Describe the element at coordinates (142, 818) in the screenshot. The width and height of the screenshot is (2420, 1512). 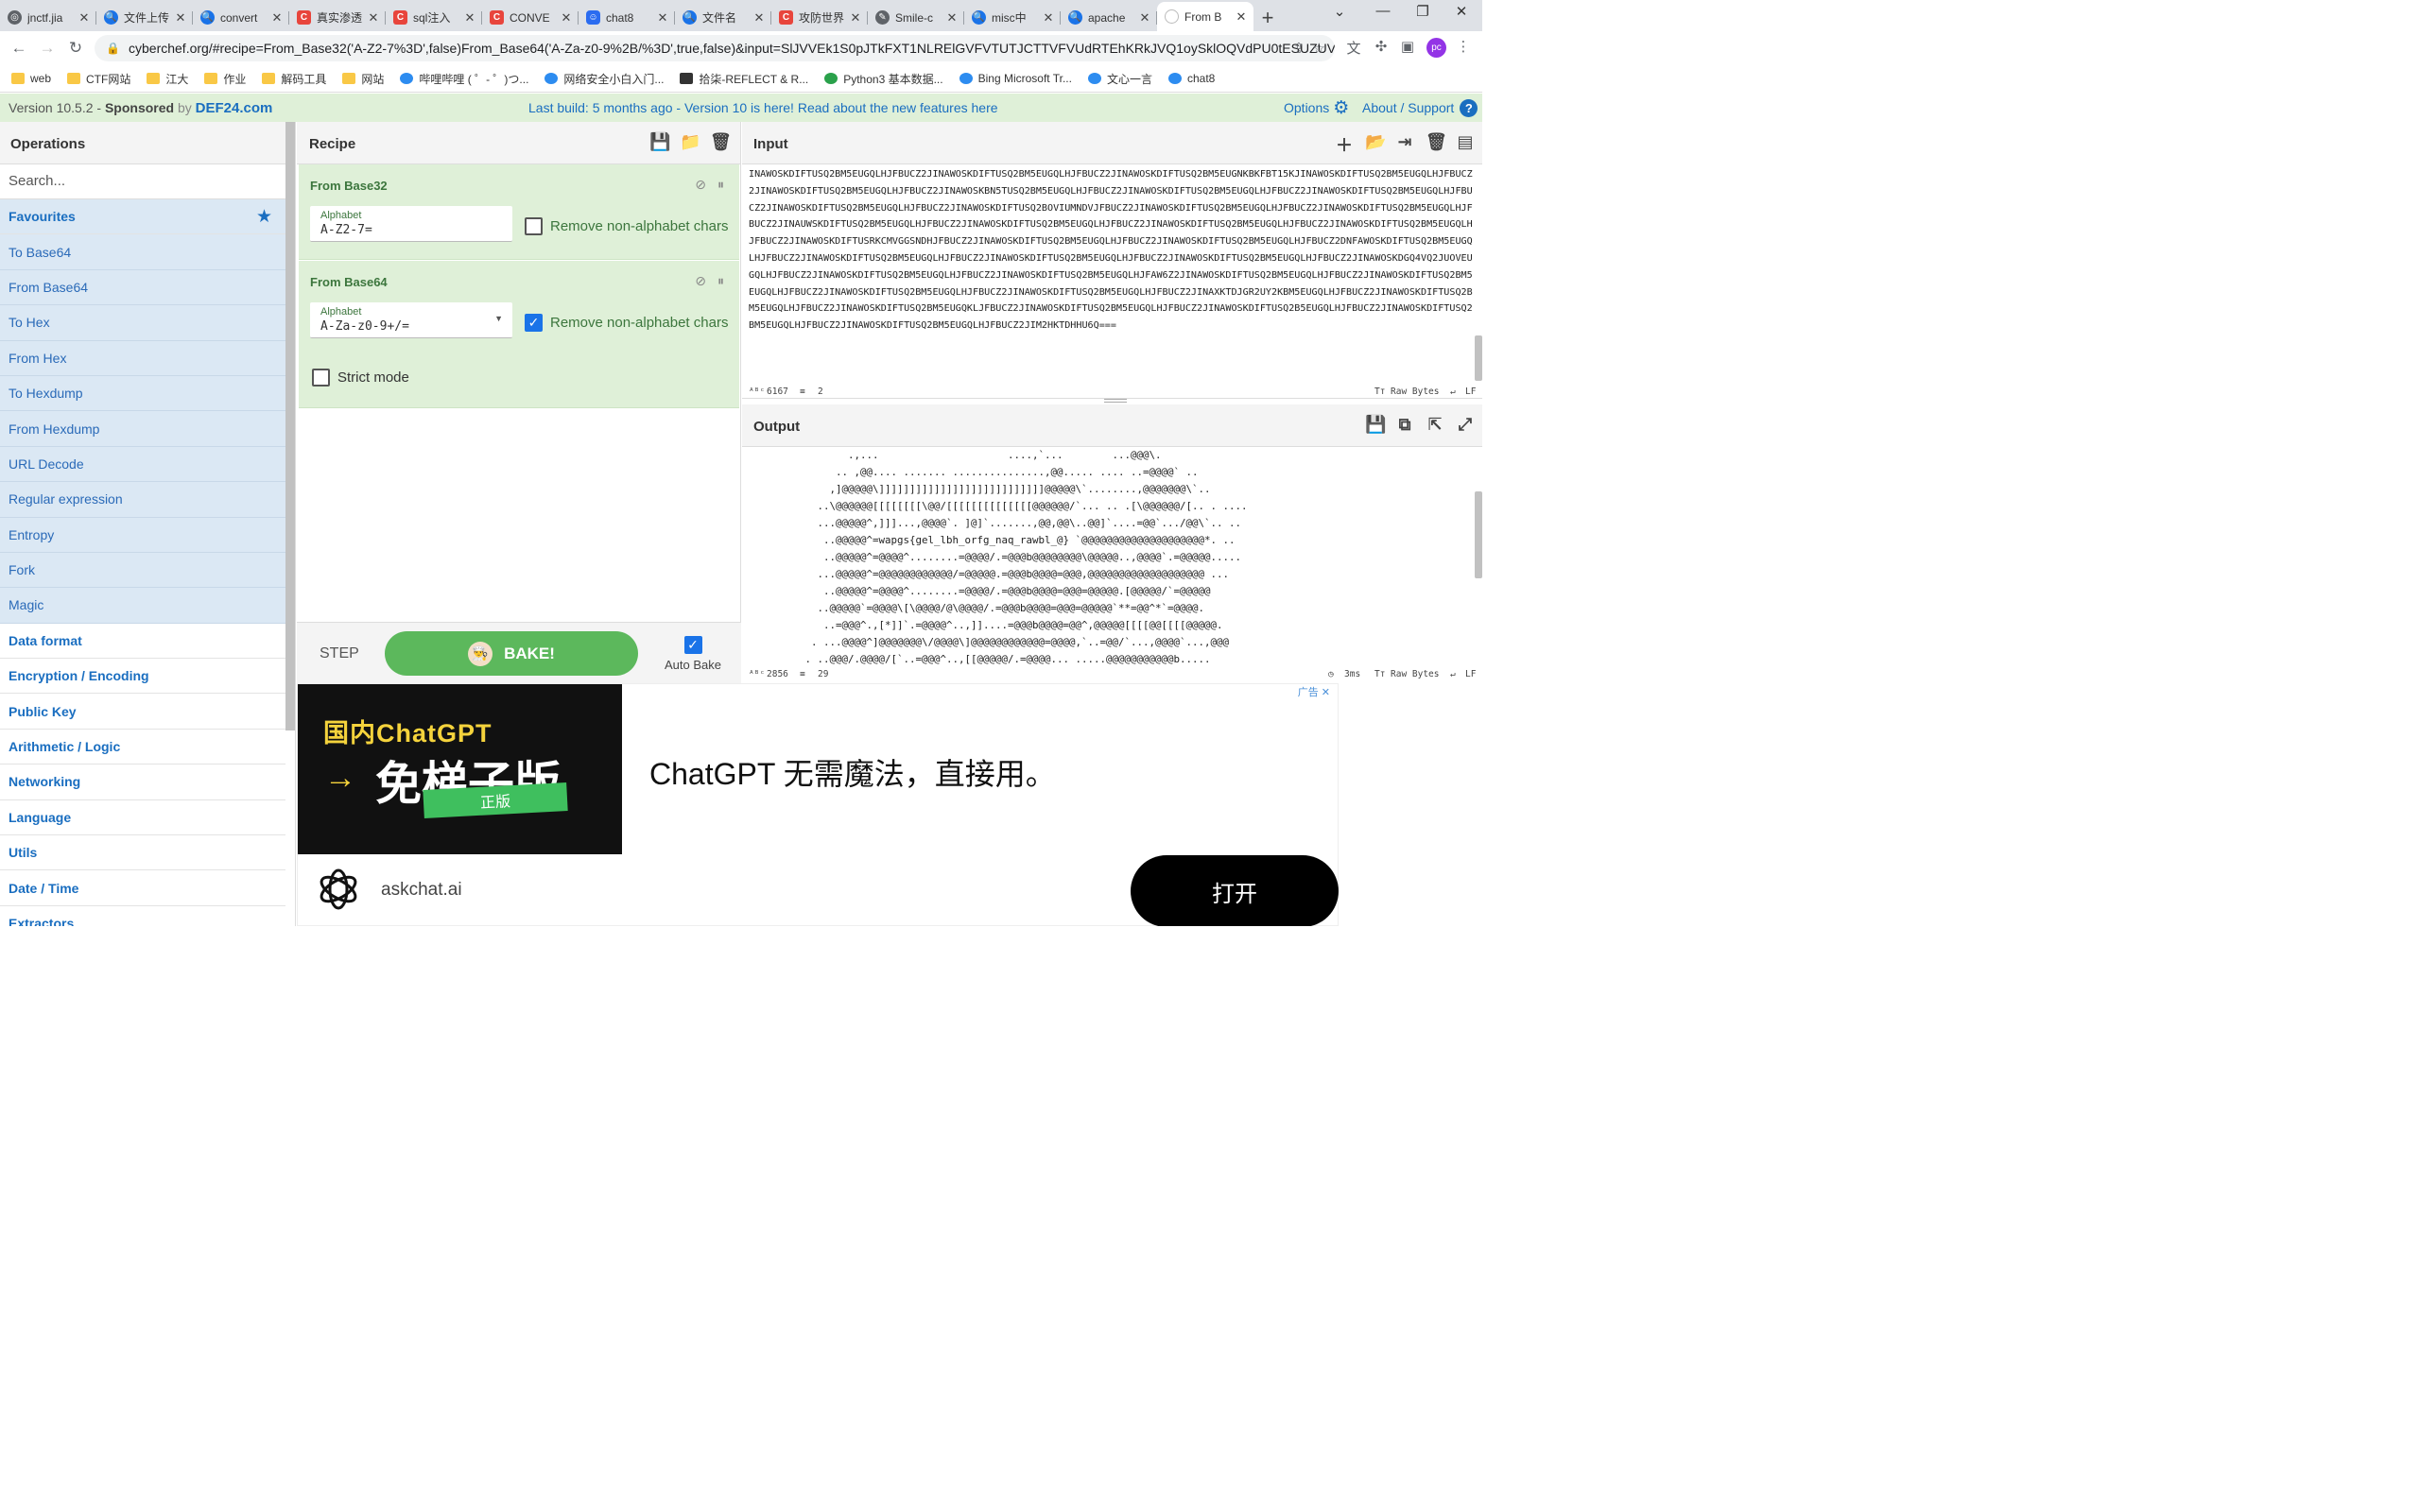
I see `operation-category: Language` at that location.